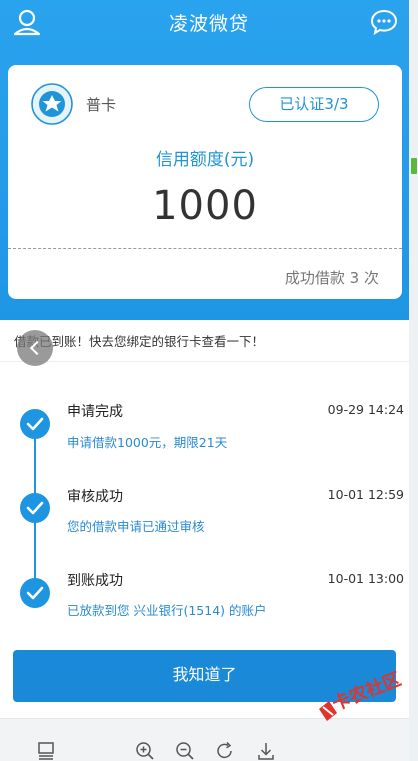  I want to click on back-arrow-icon, so click(35, 348).